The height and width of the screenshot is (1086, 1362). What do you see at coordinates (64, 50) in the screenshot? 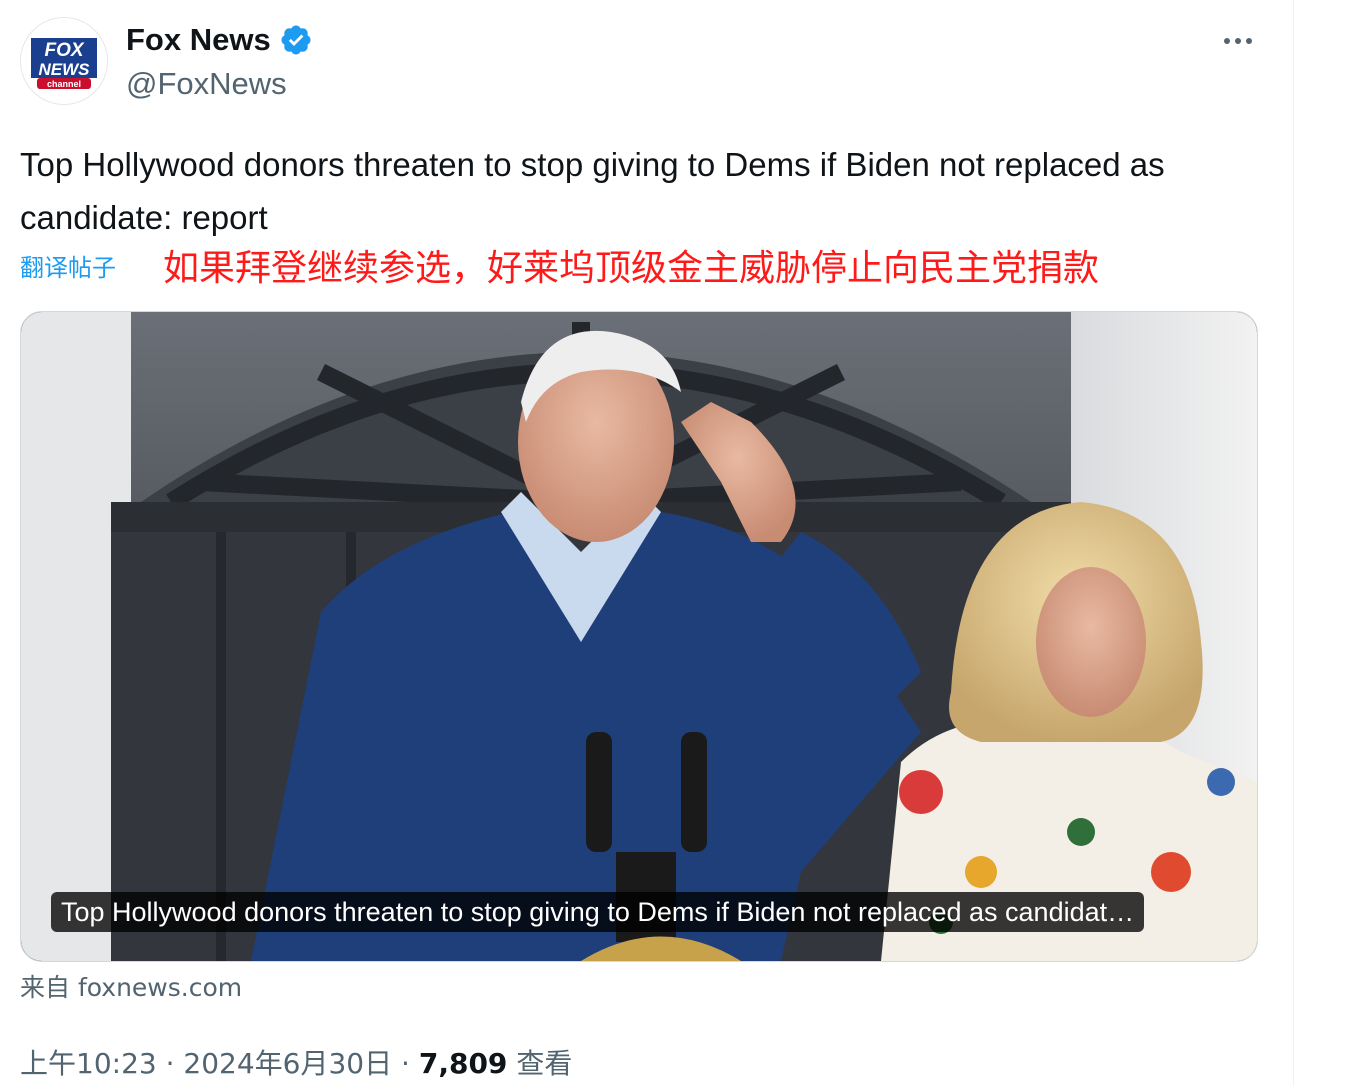
I see `svg-text: FOX` at bounding box center [64, 50].